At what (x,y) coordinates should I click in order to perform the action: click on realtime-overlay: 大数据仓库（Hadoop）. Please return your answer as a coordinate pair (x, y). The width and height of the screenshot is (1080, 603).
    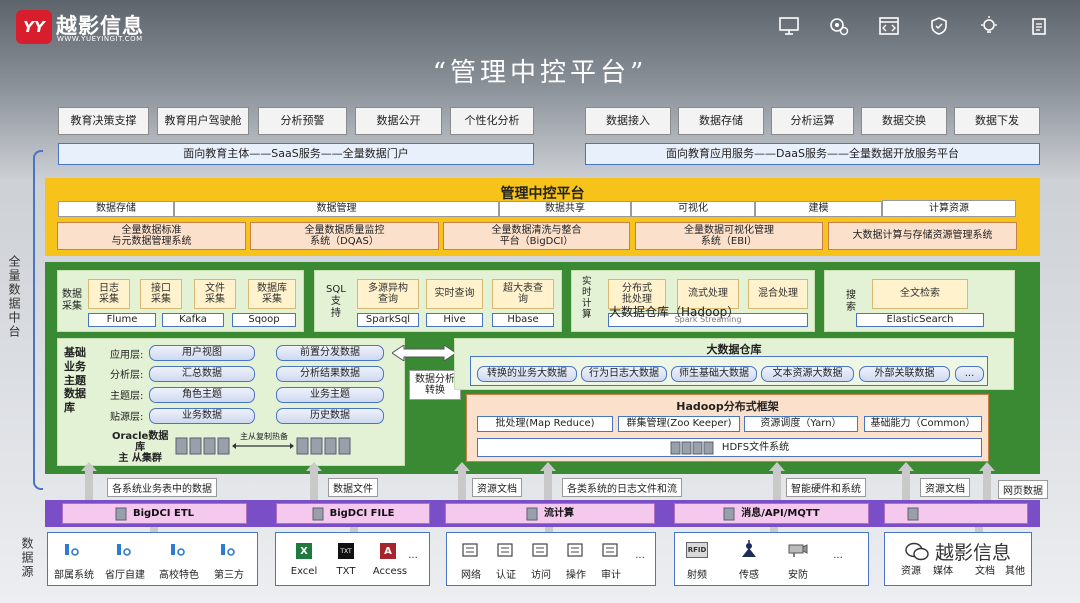
    Looking at the image, I should click on (674, 312).